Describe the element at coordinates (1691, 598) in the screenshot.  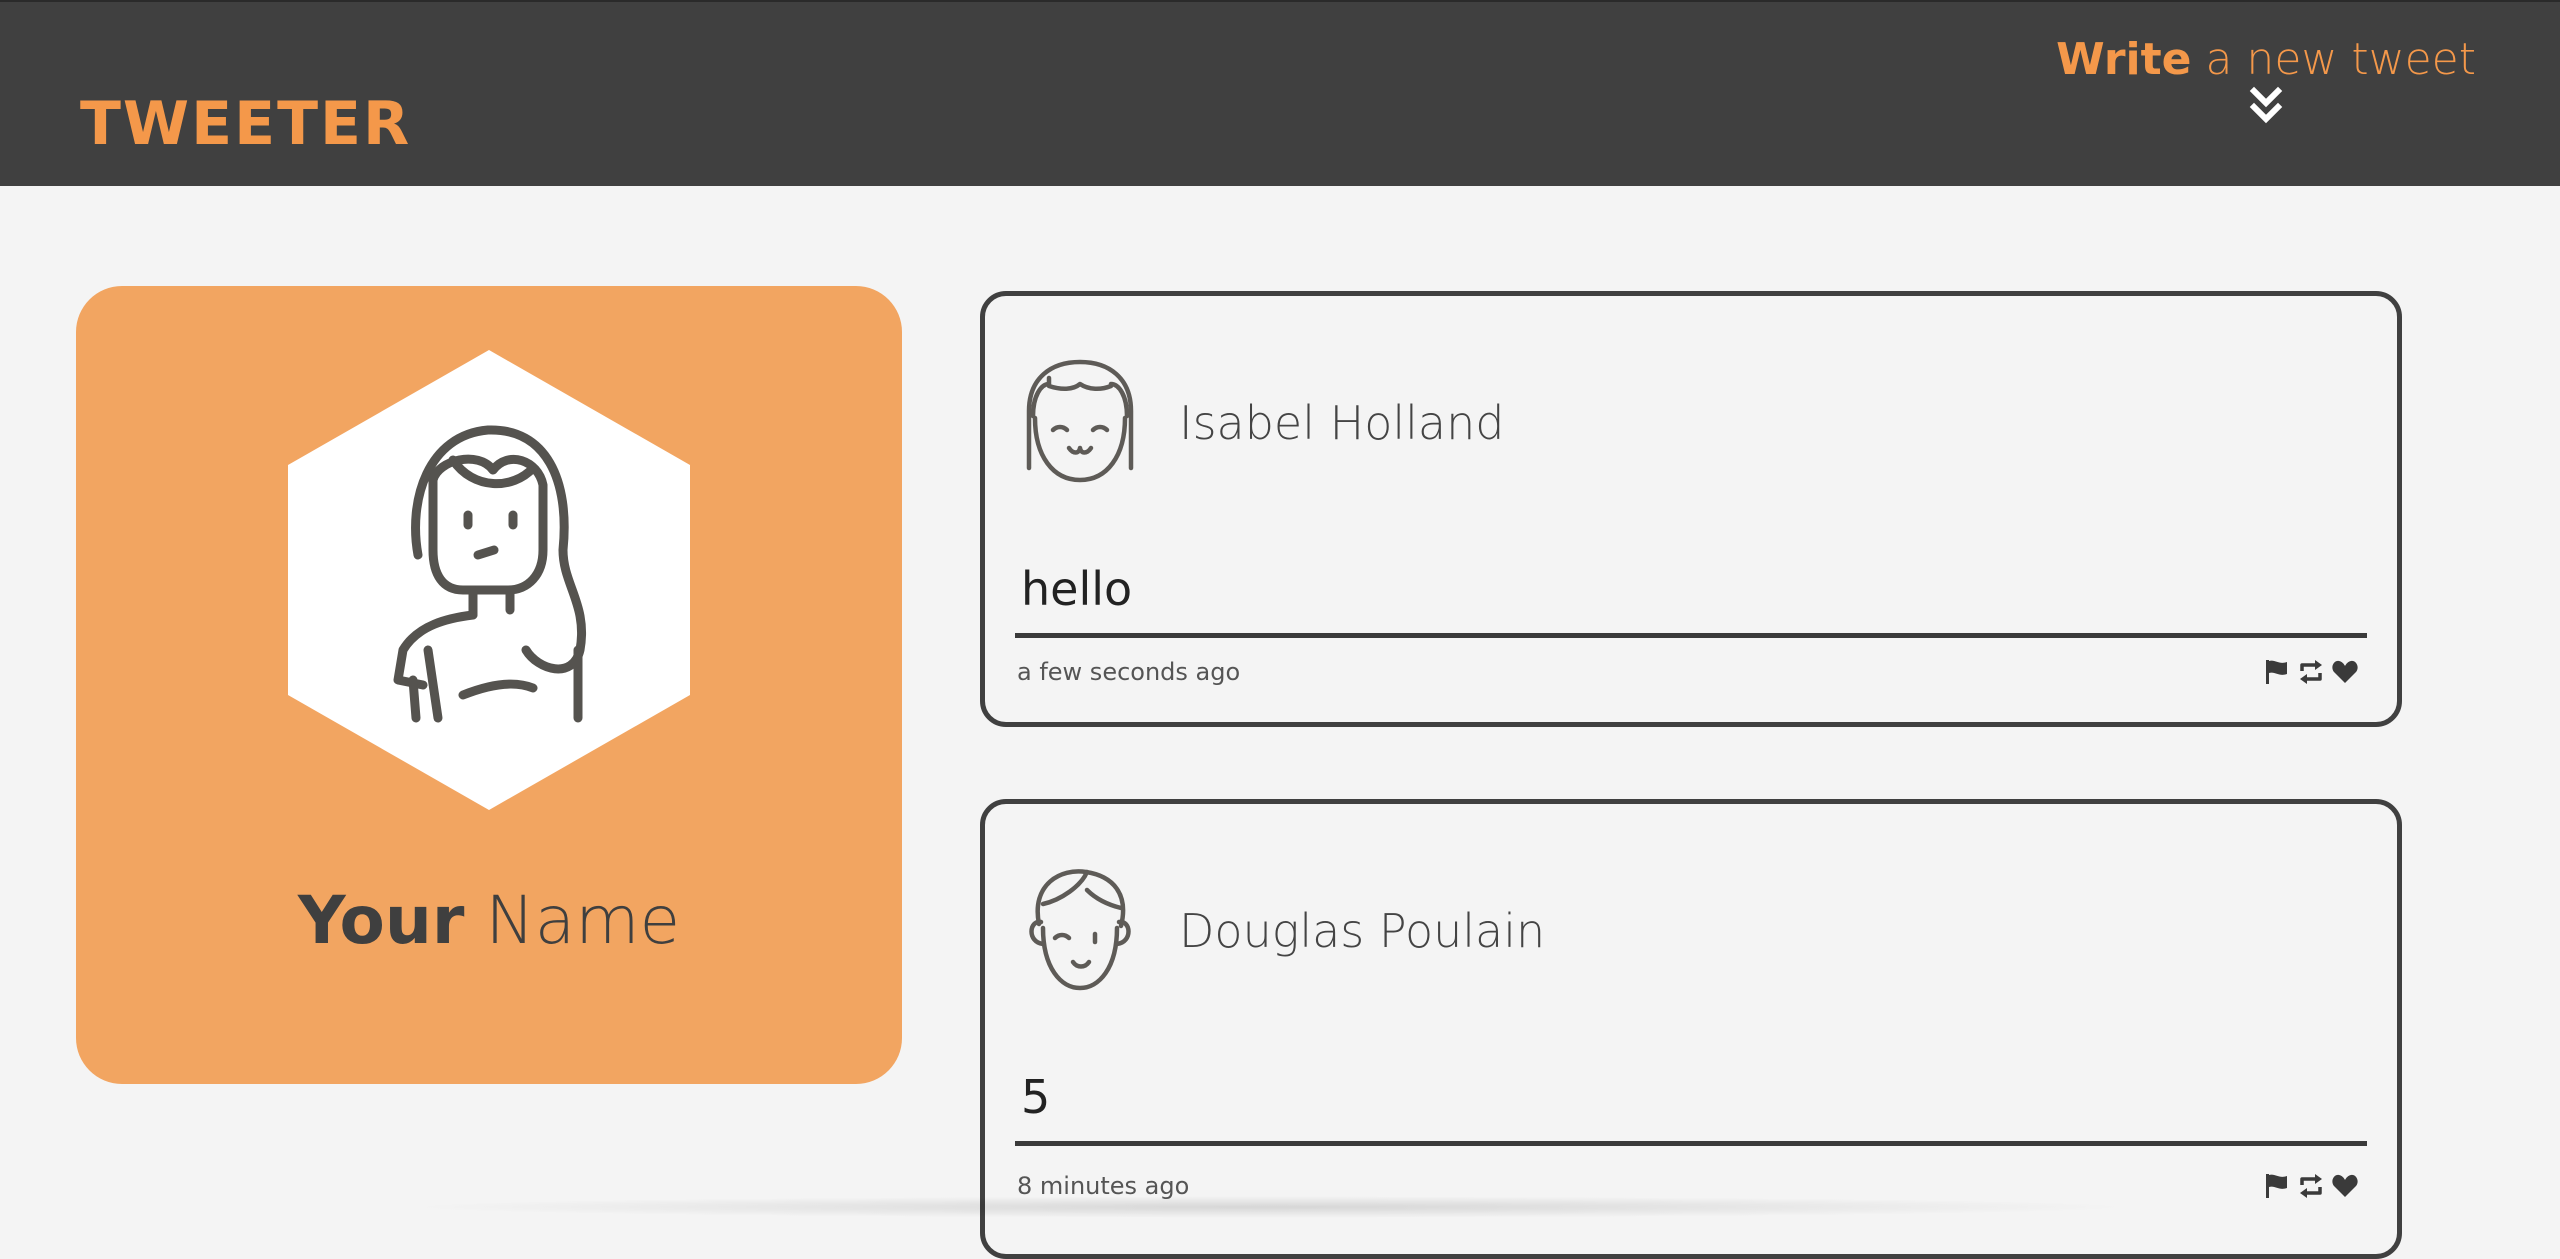
I see `tweet-body: hello` at that location.